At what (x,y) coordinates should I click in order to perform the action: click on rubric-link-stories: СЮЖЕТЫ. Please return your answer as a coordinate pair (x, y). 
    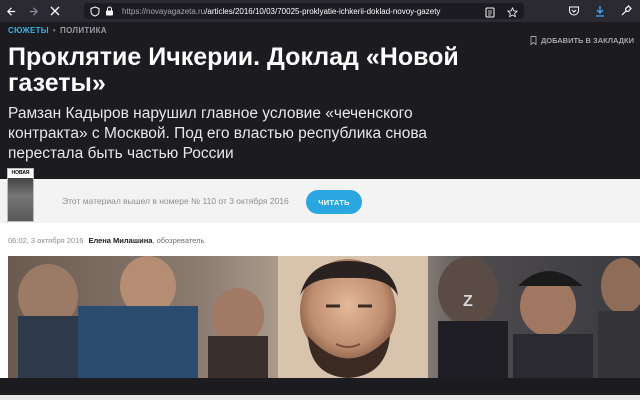
    Looking at the image, I should click on (28, 30).